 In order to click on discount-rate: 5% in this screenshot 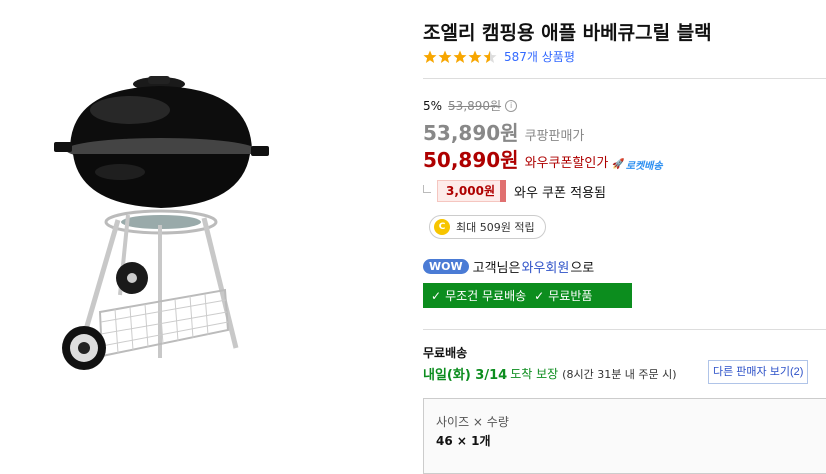, I will do `click(433, 105)`.